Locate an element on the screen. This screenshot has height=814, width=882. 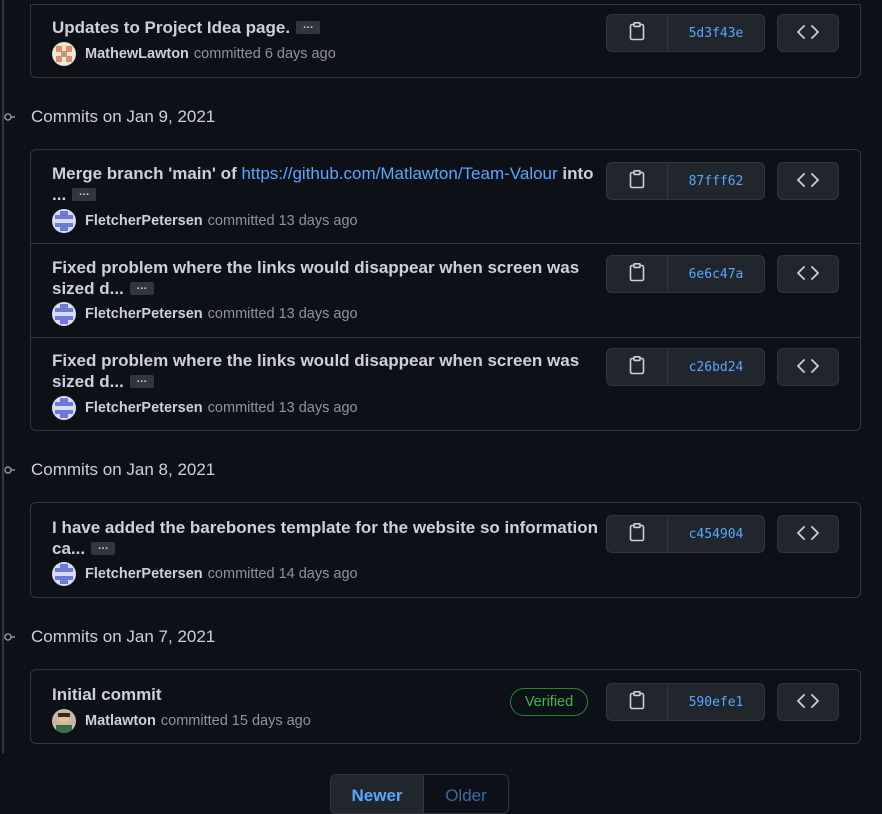
sha-button-group: c454904 is located at coordinates (685, 534).